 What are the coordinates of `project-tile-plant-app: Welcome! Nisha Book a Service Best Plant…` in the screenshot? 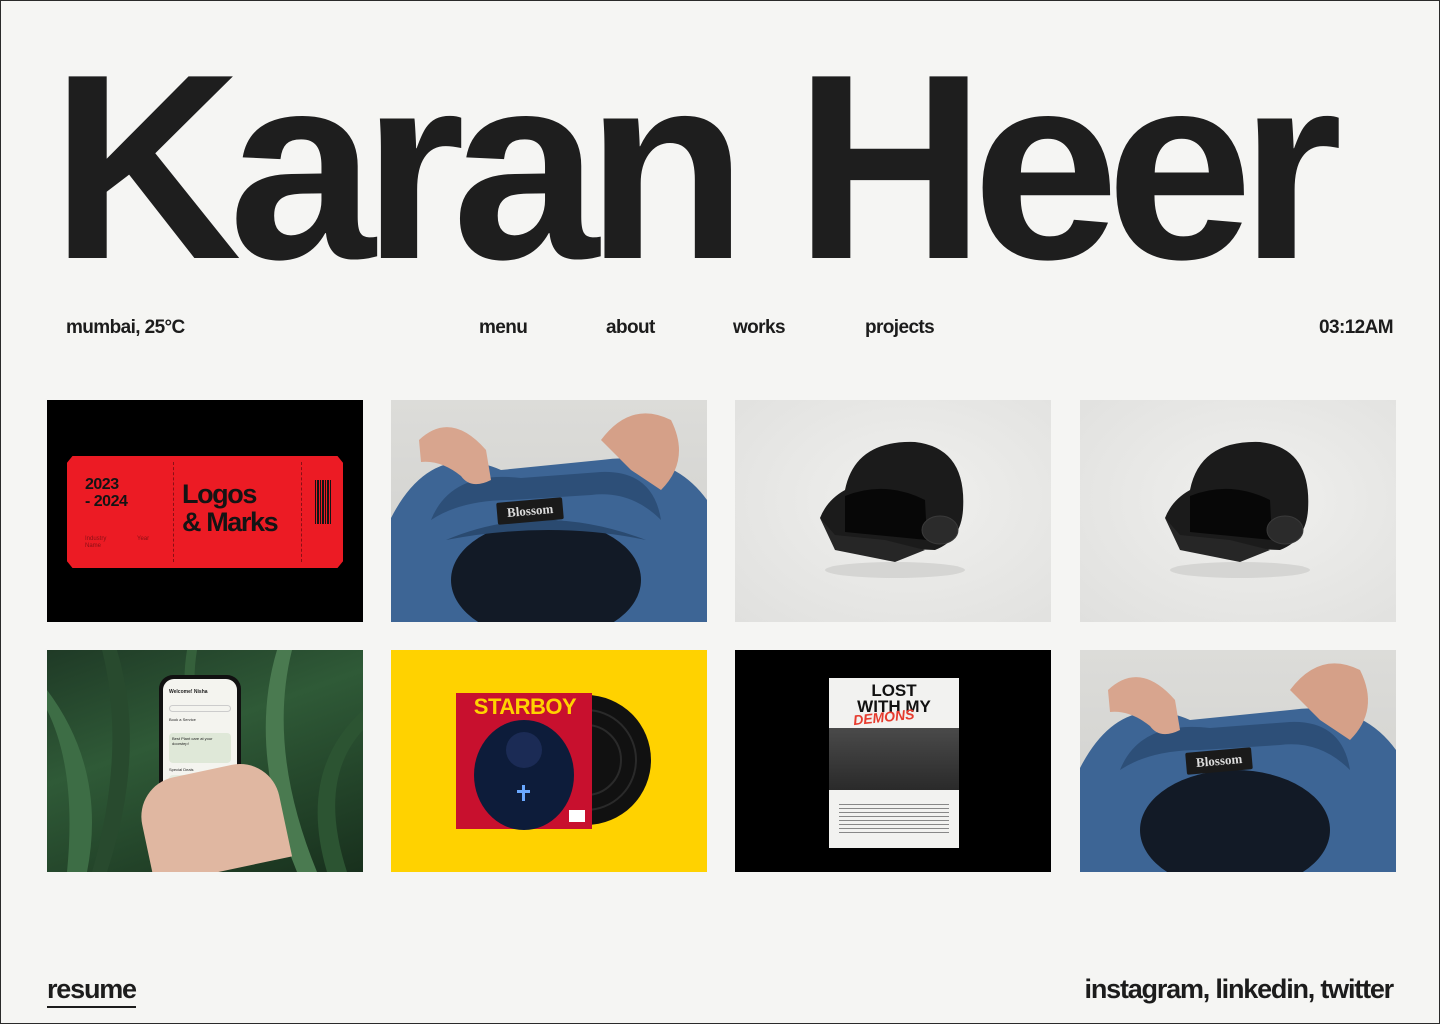 It's located at (205, 761).